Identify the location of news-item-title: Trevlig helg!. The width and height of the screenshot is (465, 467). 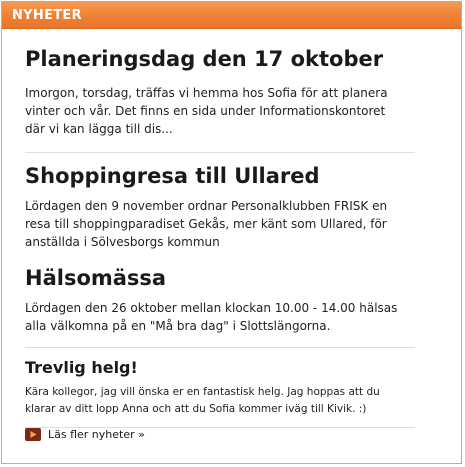
(220, 368).